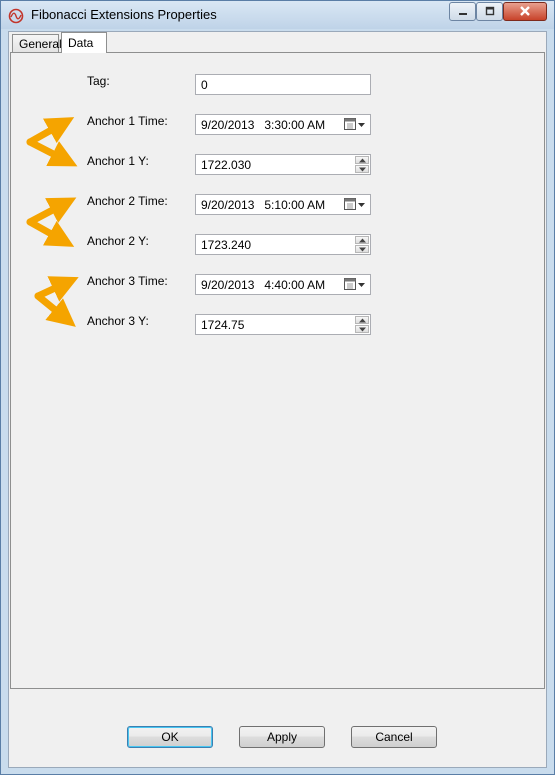 This screenshot has height=775, width=555. I want to click on anchor3-time-value: 9/20/2013 4:40:00 AM, so click(263, 285).